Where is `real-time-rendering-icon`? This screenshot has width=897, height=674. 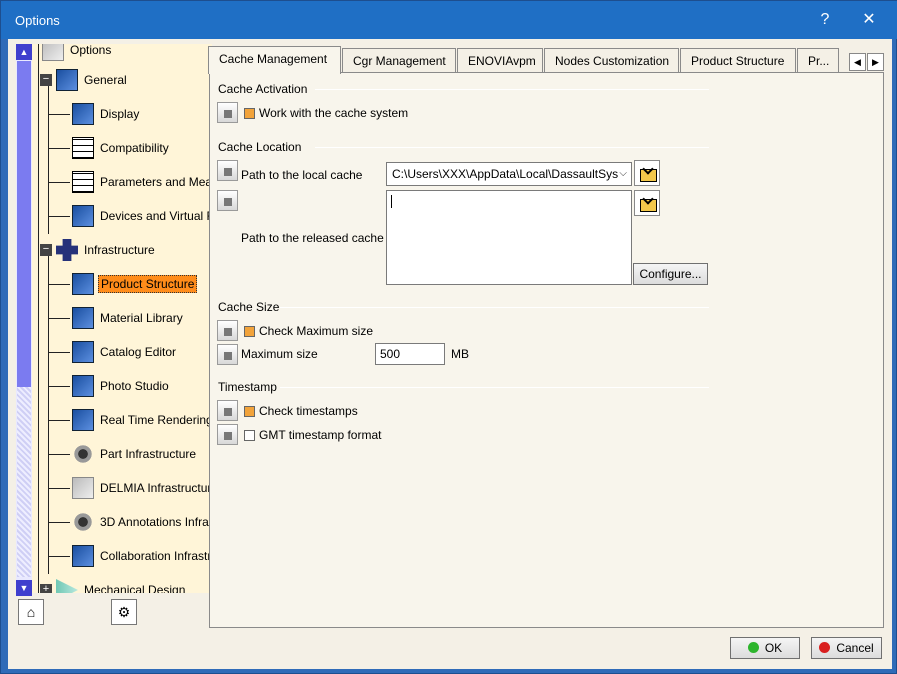 real-time-rendering-icon is located at coordinates (83, 420).